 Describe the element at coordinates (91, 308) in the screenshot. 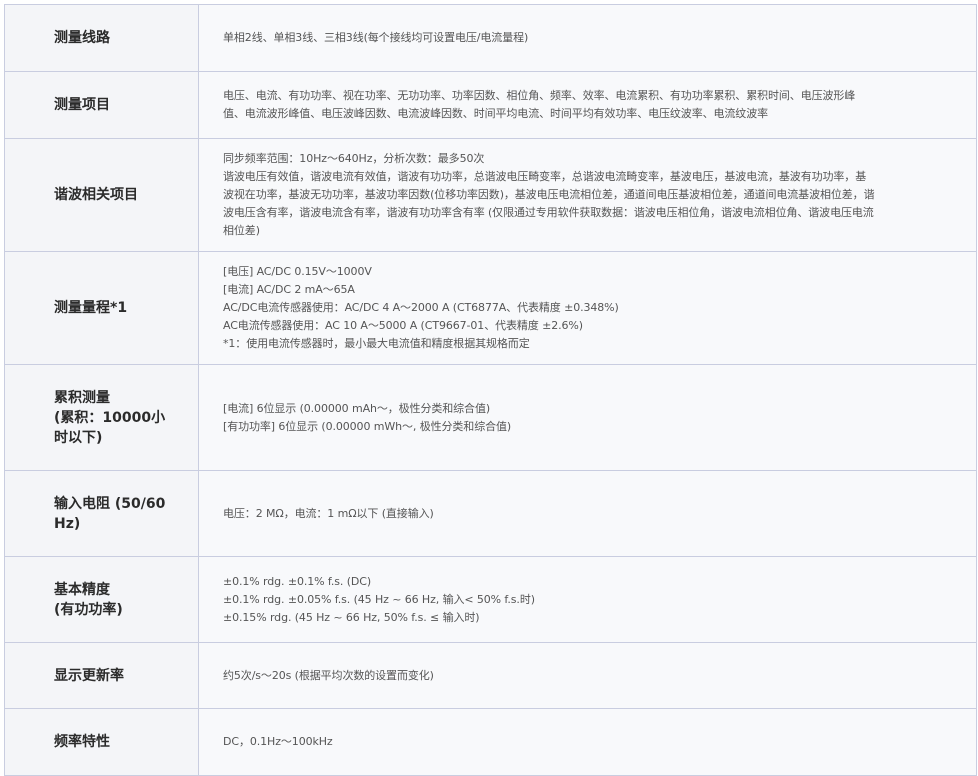

I see `row-label: 测量量程*1` at that location.